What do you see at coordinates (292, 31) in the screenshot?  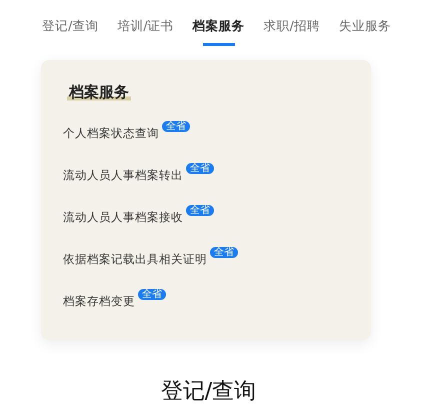 I see `nav-tab: 求职/招聘` at bounding box center [292, 31].